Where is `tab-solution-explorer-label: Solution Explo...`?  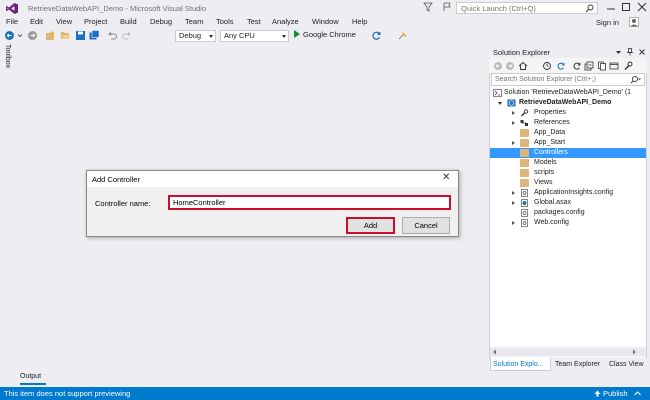
tab-solution-explorer-label: Solution Explo... is located at coordinates (518, 364).